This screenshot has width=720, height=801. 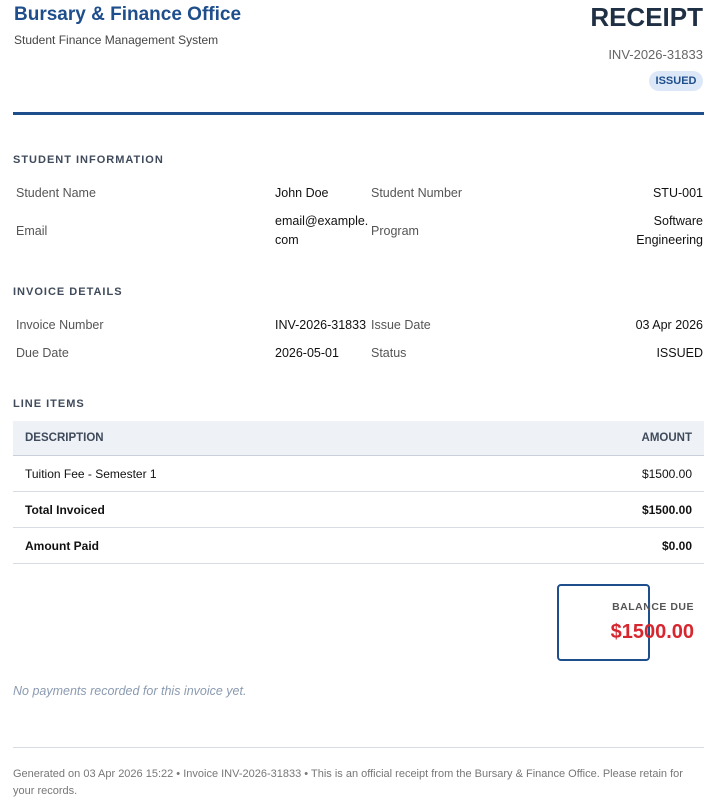 I want to click on balance-due-value: $1500.00, so click(x=652, y=632).